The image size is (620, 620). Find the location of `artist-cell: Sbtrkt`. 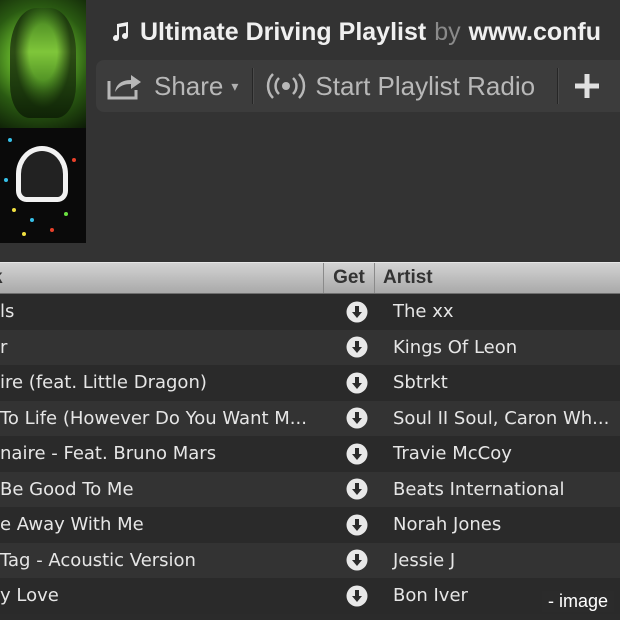

artist-cell: Sbtrkt is located at coordinates (501, 382).